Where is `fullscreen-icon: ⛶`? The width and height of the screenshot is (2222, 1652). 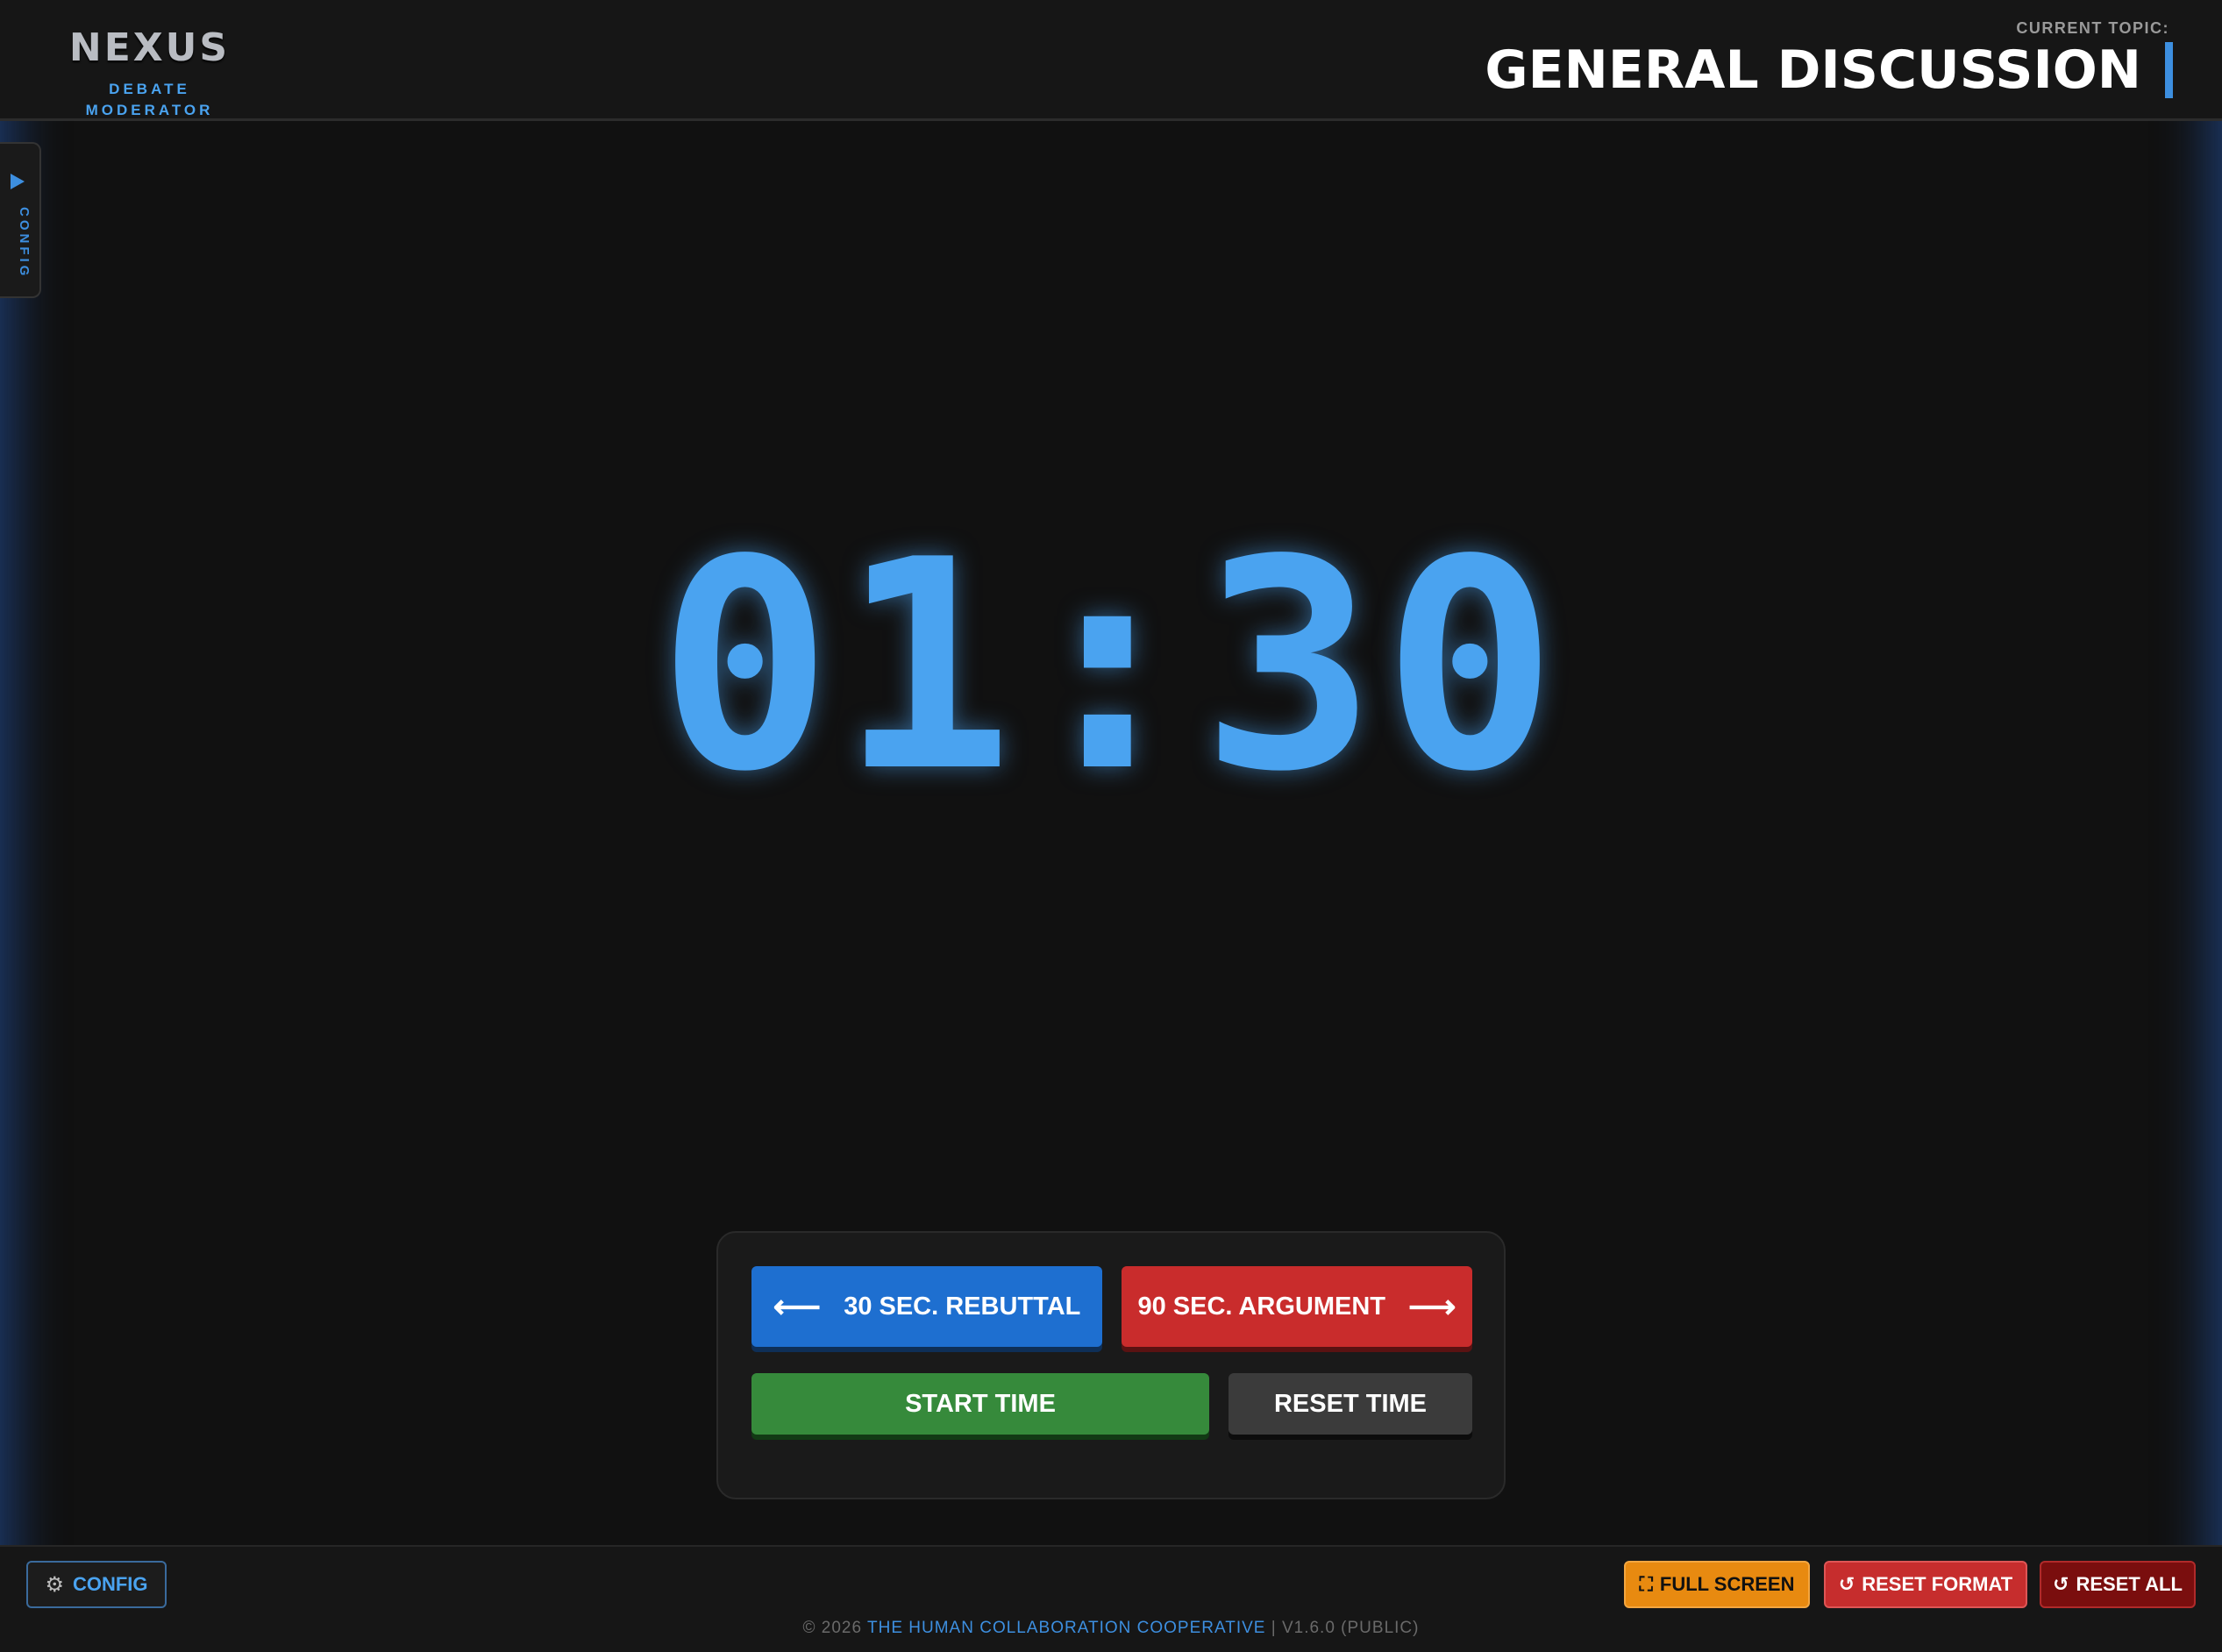 fullscreen-icon: ⛶ is located at coordinates (1646, 1584).